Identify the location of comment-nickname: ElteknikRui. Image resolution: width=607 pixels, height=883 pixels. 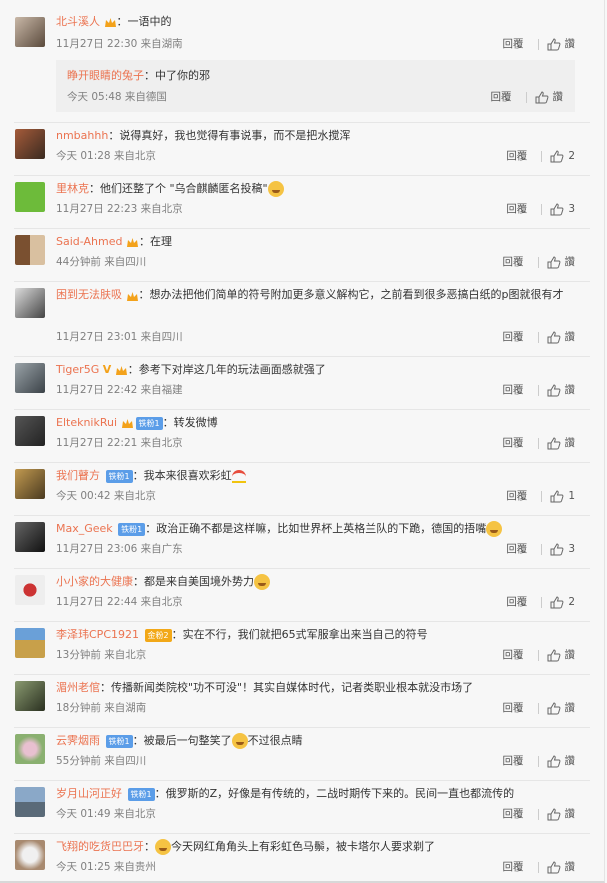
(86, 422).